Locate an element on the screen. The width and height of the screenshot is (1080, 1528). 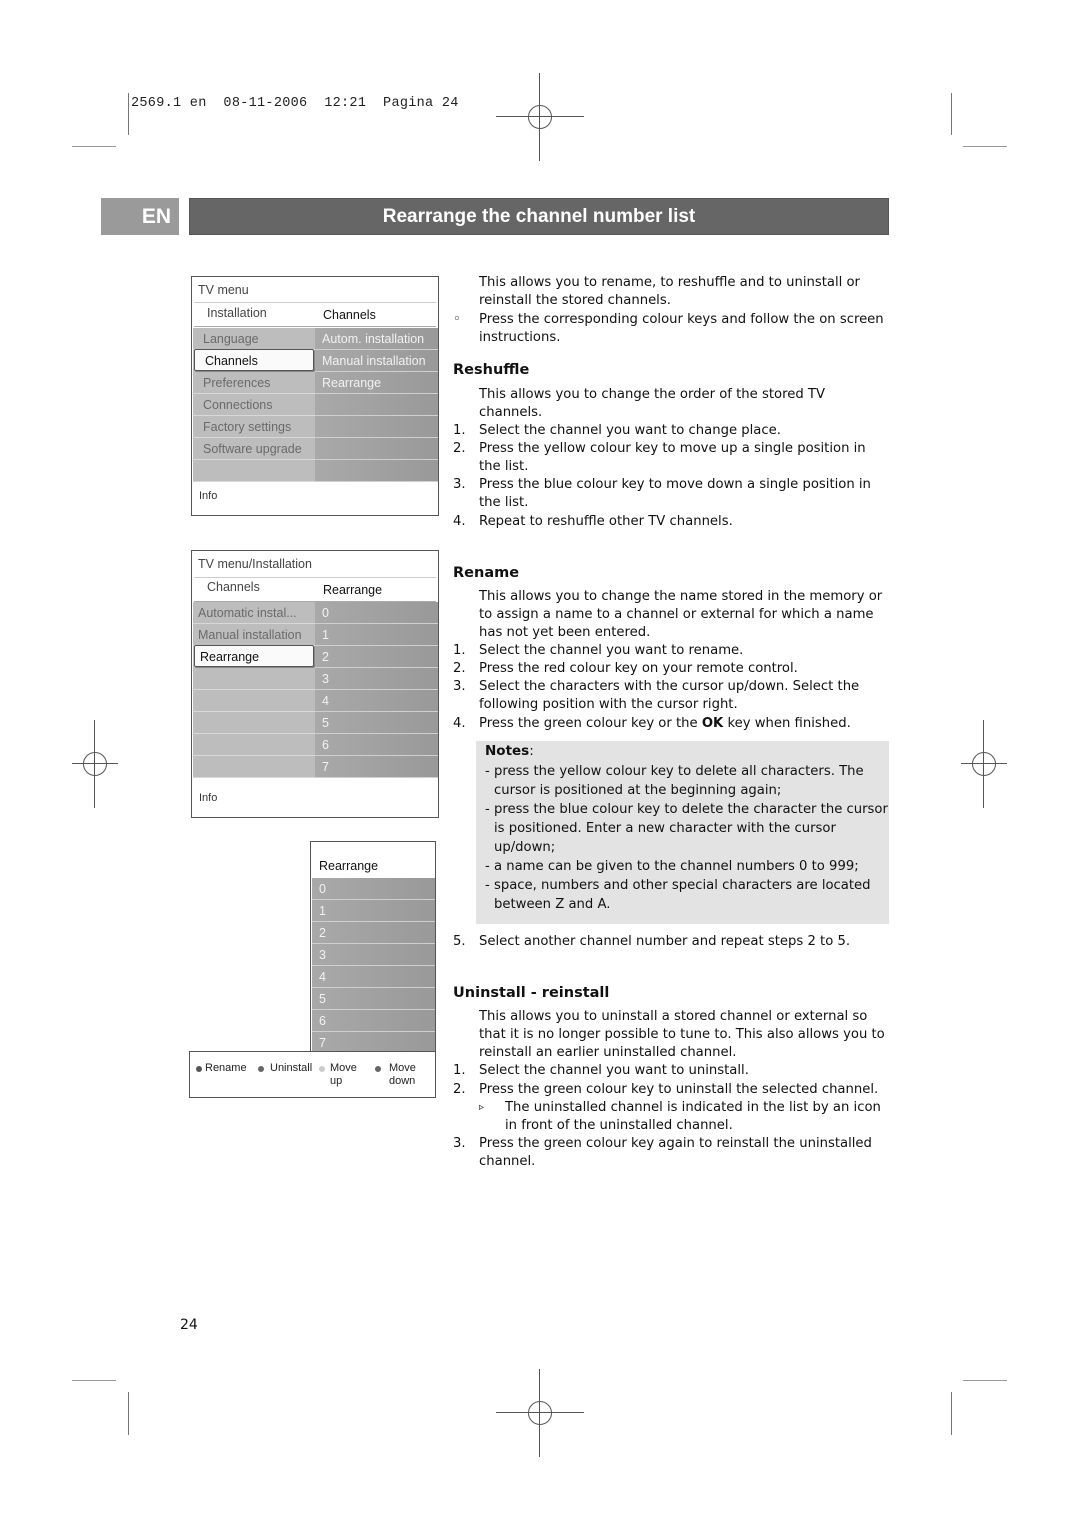
menu-item-connections: Connections is located at coordinates (254, 405).